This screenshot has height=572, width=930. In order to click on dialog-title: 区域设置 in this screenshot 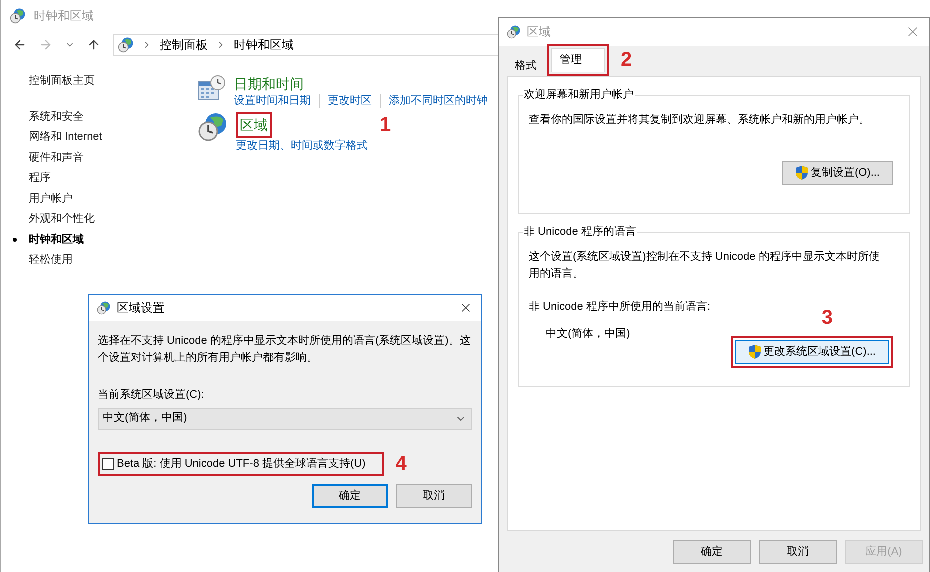, I will do `click(141, 308)`.